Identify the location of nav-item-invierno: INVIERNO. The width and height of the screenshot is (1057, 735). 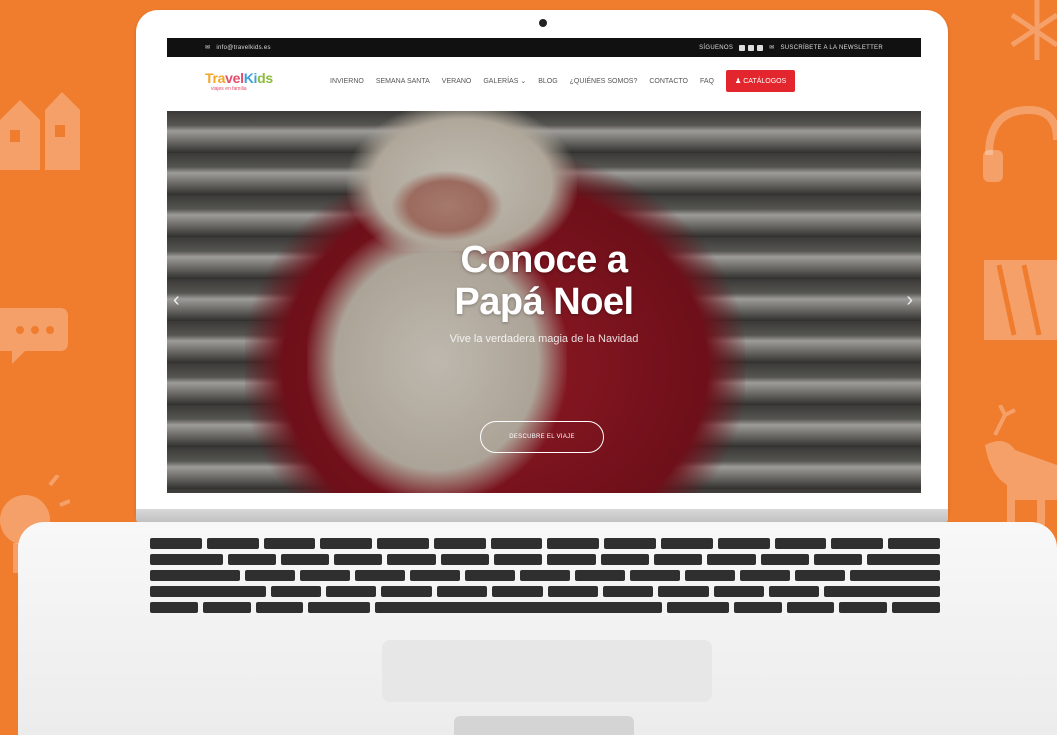
(347, 81).